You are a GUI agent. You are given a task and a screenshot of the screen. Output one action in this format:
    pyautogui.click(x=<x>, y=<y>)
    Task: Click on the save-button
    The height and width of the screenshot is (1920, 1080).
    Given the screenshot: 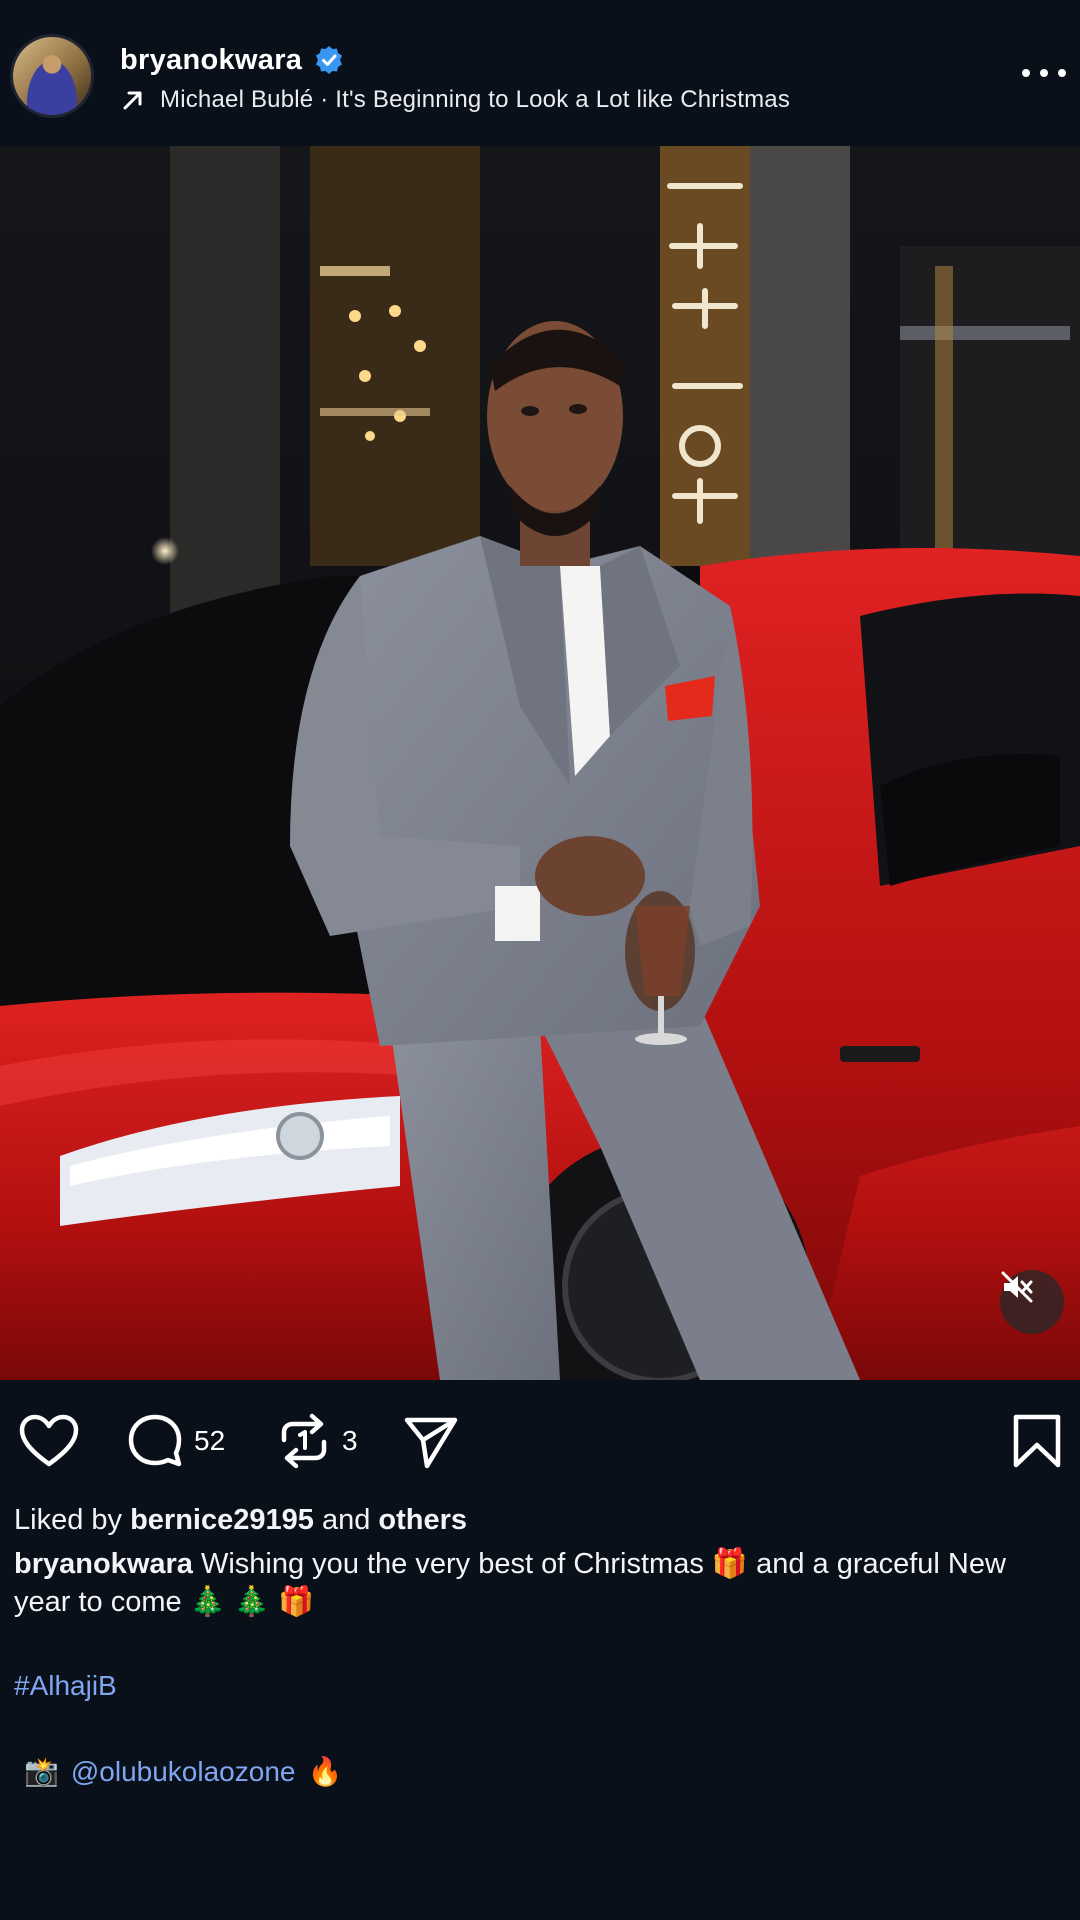 What is the action you would take?
    pyautogui.click(x=1037, y=1441)
    